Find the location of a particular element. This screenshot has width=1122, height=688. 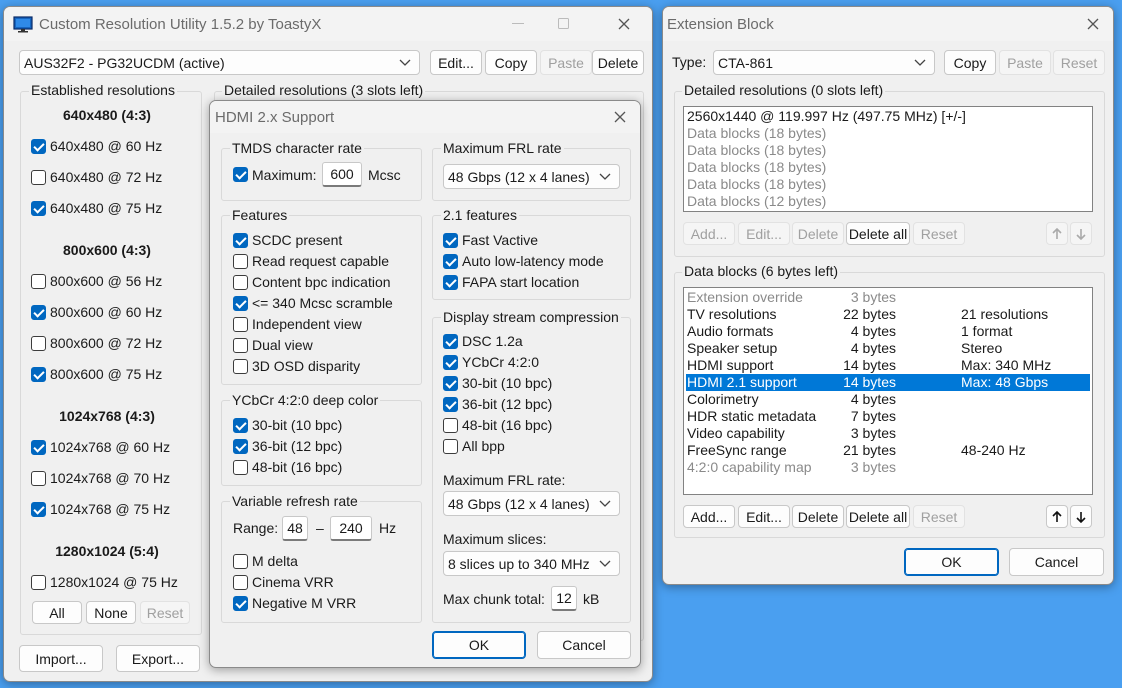

blk-move-down-button is located at coordinates (1081, 516).